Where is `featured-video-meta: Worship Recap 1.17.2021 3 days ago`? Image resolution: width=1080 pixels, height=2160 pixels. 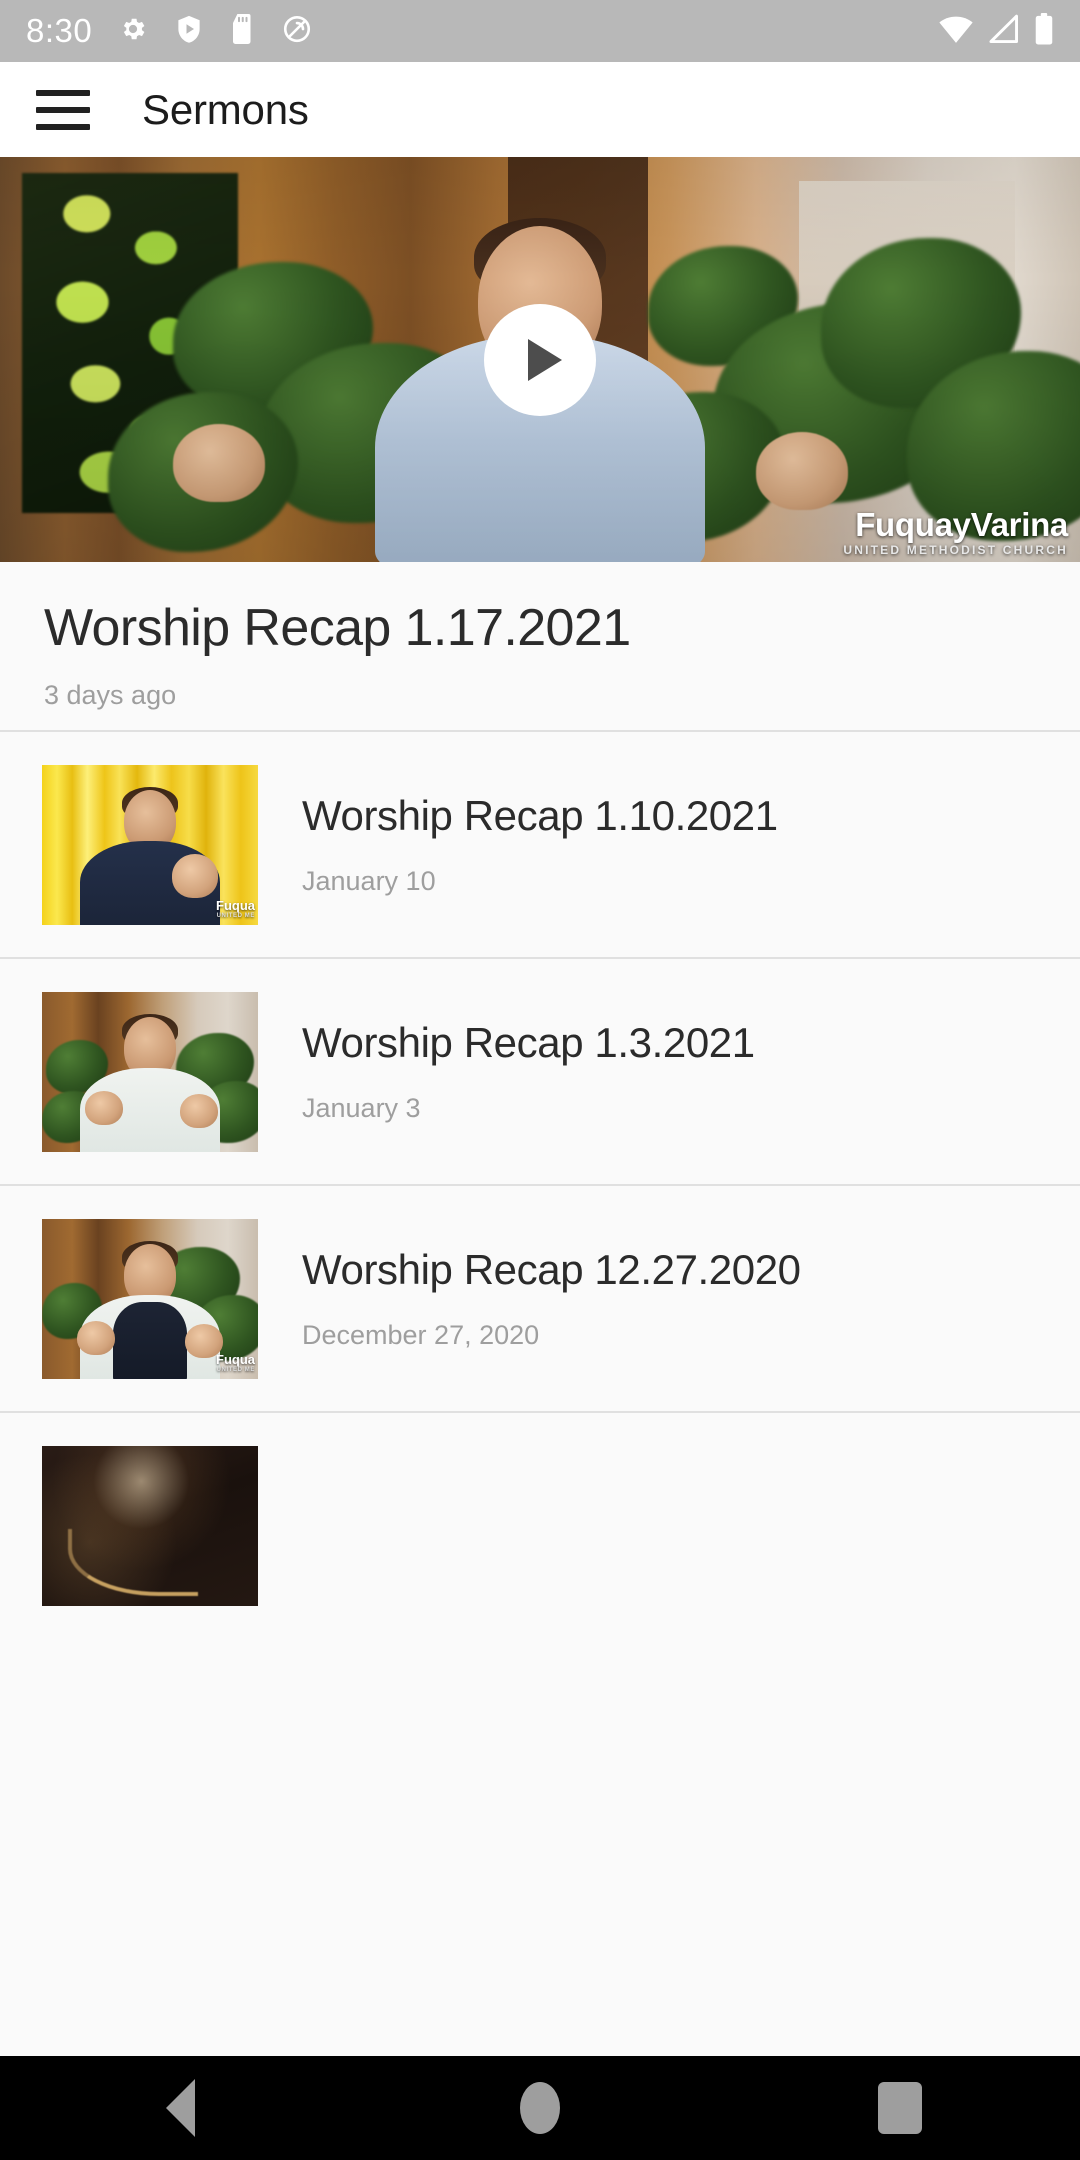 featured-video-meta: Worship Recap 1.17.2021 3 days ago is located at coordinates (540, 647).